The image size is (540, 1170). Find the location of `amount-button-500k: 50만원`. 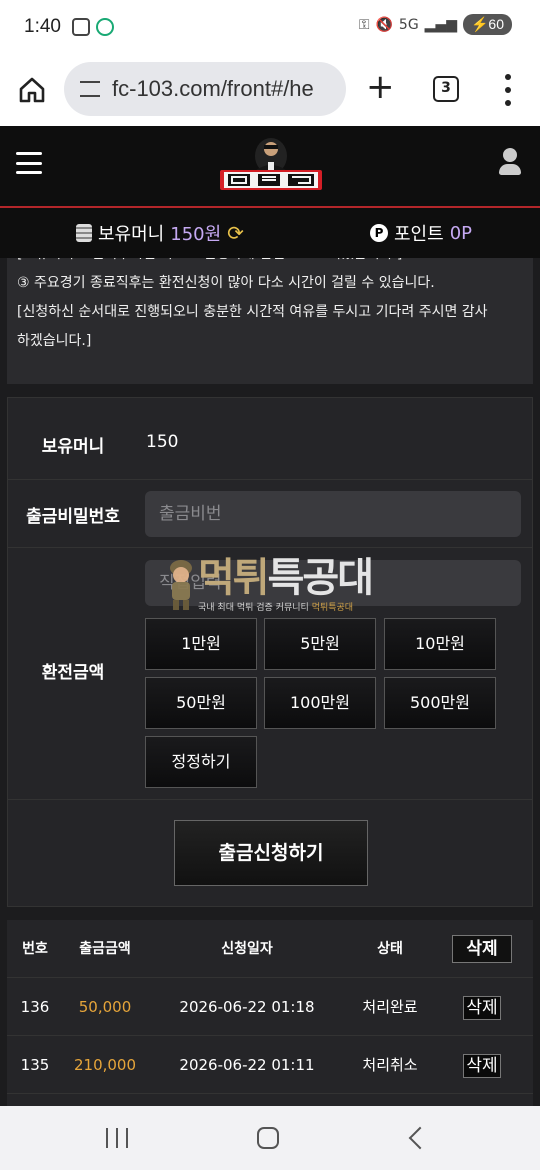

amount-button-500k: 50만원 is located at coordinates (201, 703).